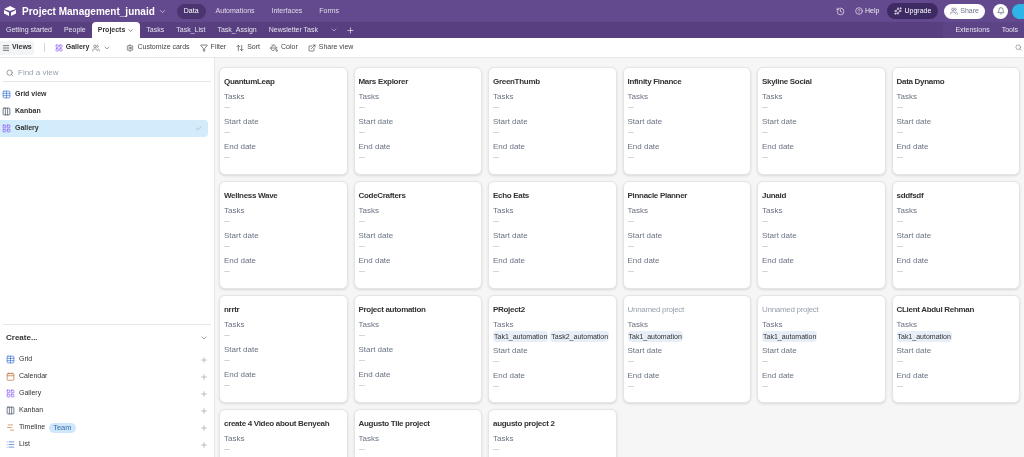  I want to click on record-card: Pinnacle Planner Tasks Start date End date, so click(686, 235).